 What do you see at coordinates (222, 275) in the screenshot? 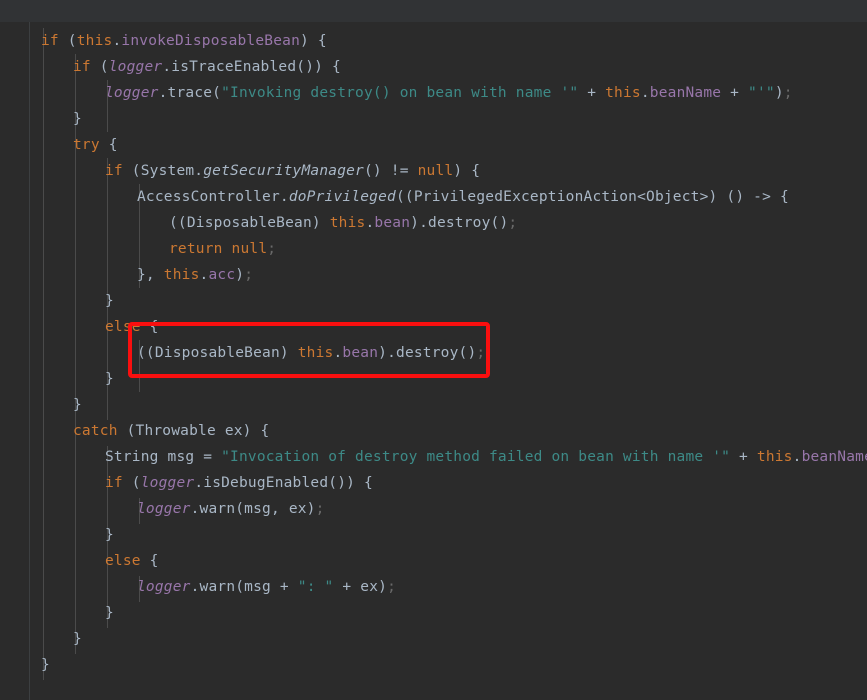
I see `code-token: acc` at bounding box center [222, 275].